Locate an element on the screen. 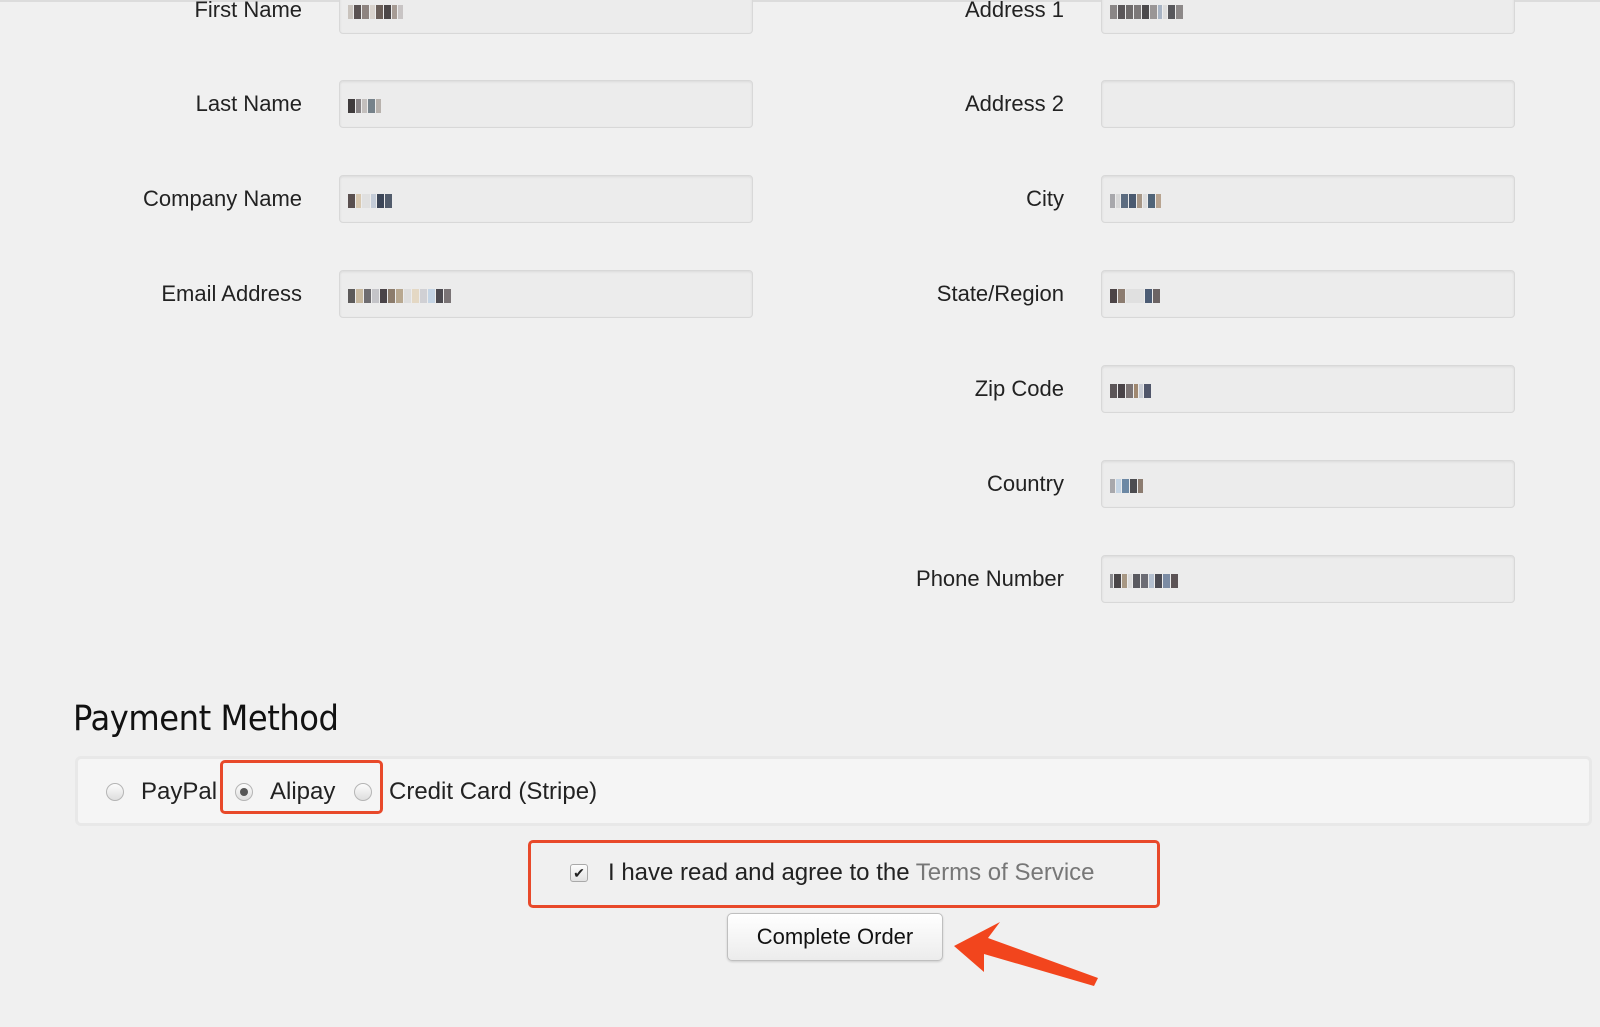  address-1-label: Address 1 is located at coordinates (1014, 11).